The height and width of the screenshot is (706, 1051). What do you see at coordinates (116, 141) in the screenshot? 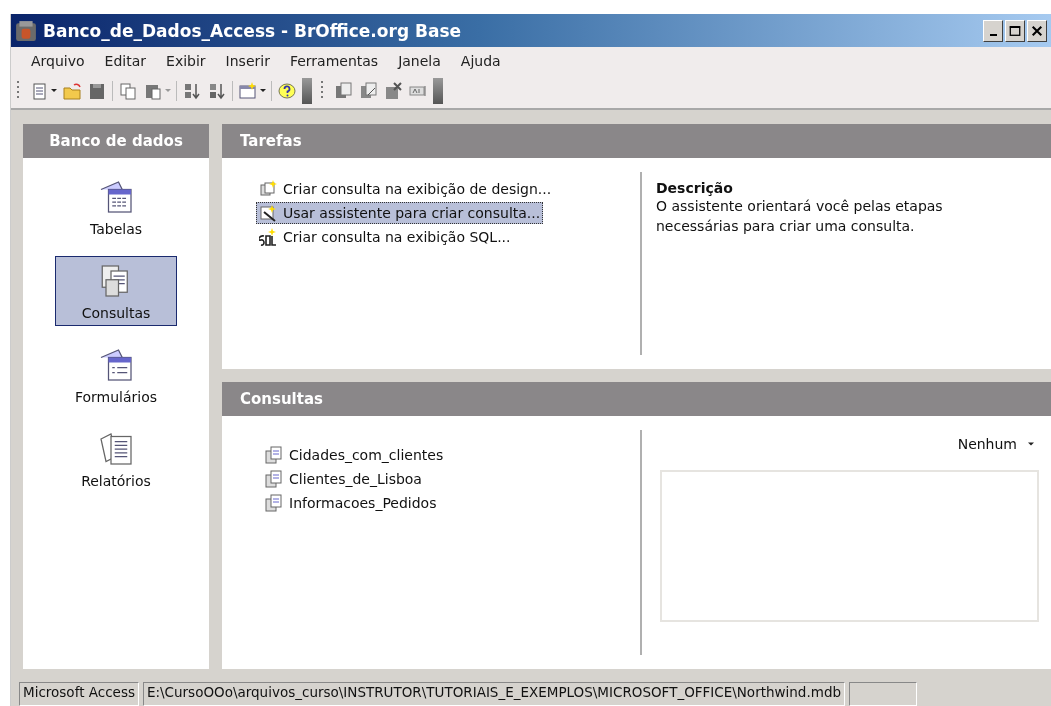
I see `panel-header: Banco de dados` at bounding box center [116, 141].